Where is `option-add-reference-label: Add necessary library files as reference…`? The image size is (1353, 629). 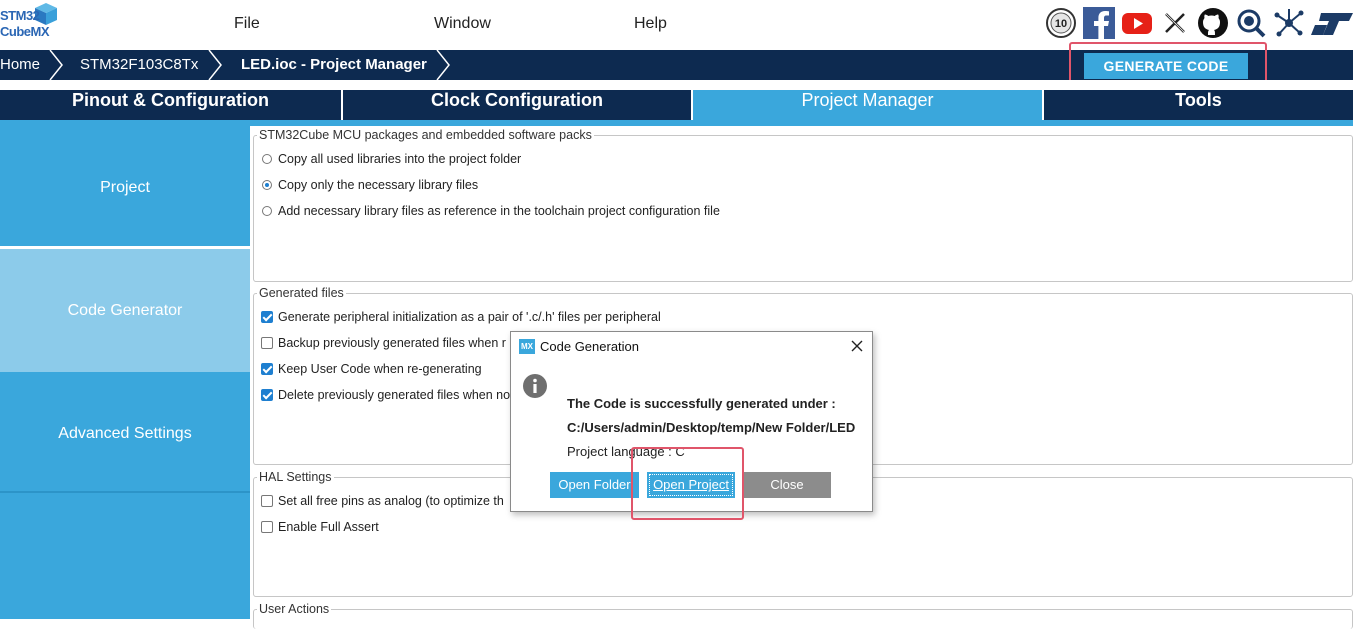
option-add-reference-label: Add necessary library files as reference… is located at coordinates (499, 211).